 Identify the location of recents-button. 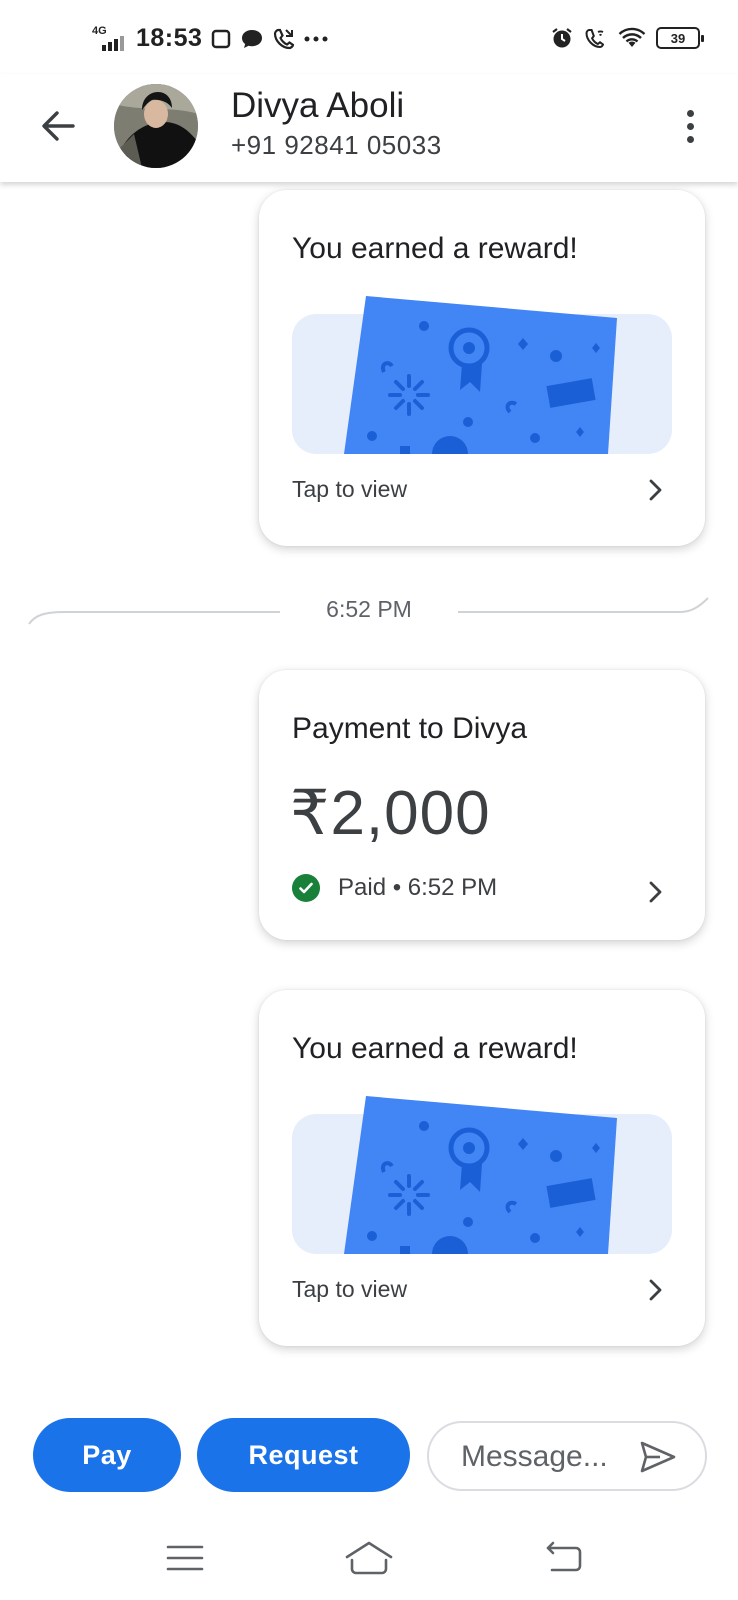
(185, 1558).